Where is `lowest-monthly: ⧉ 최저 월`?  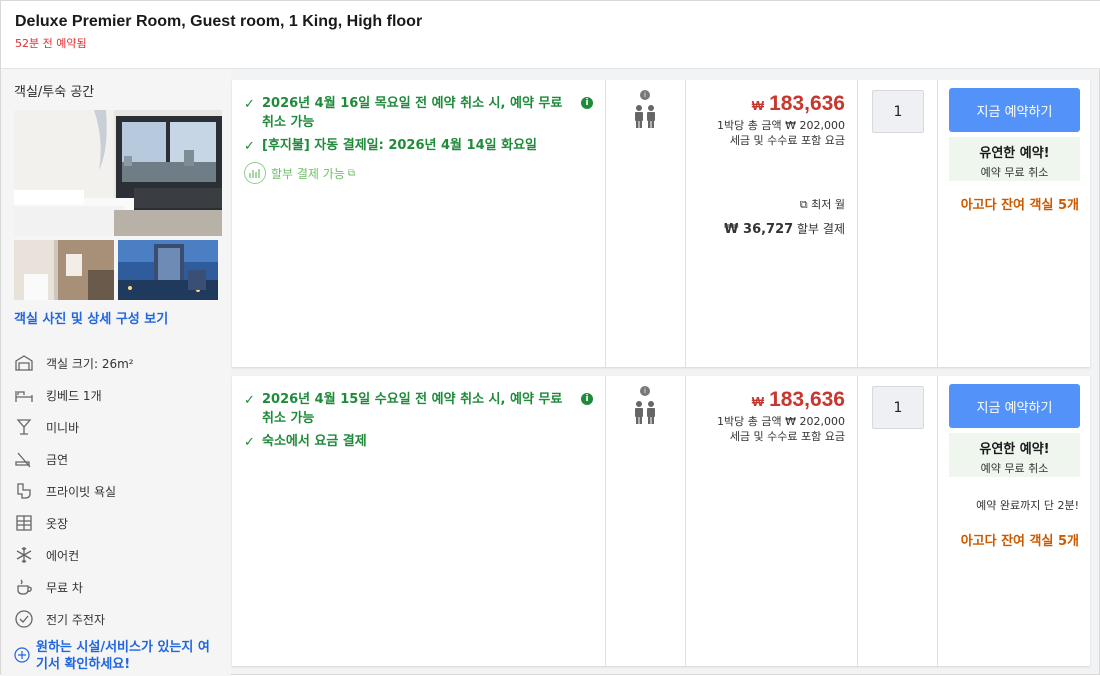
lowest-monthly: ⧉ 최저 월 is located at coordinates (822, 204).